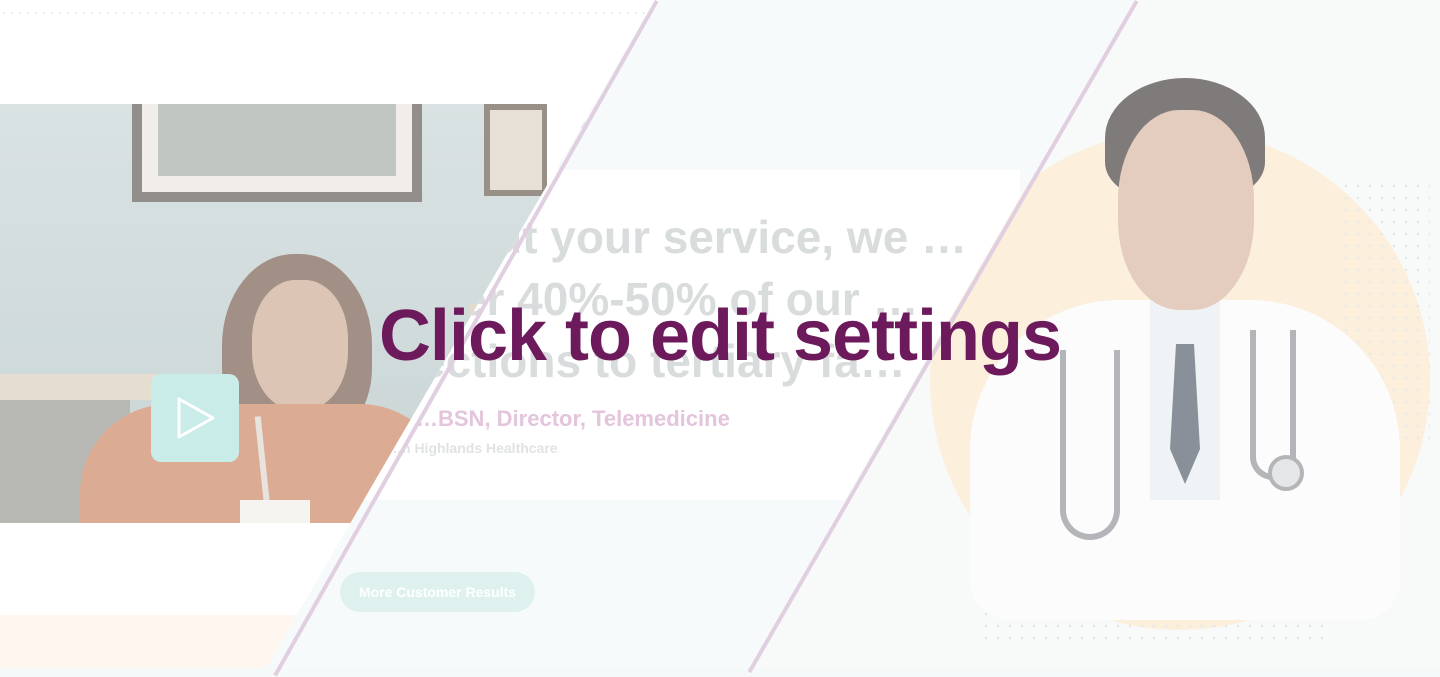 The width and height of the screenshot is (1440, 677). I want to click on decorative-dotted-line, so click(325, 13).